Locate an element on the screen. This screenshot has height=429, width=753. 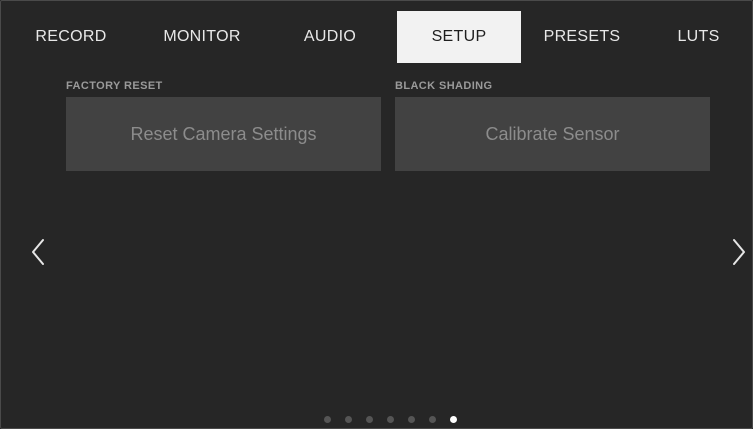
chevron-left-icon is located at coordinates (38, 252).